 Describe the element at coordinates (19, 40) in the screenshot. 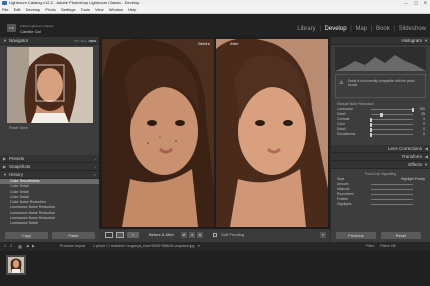

I see `navigator-title: Navigator` at that location.